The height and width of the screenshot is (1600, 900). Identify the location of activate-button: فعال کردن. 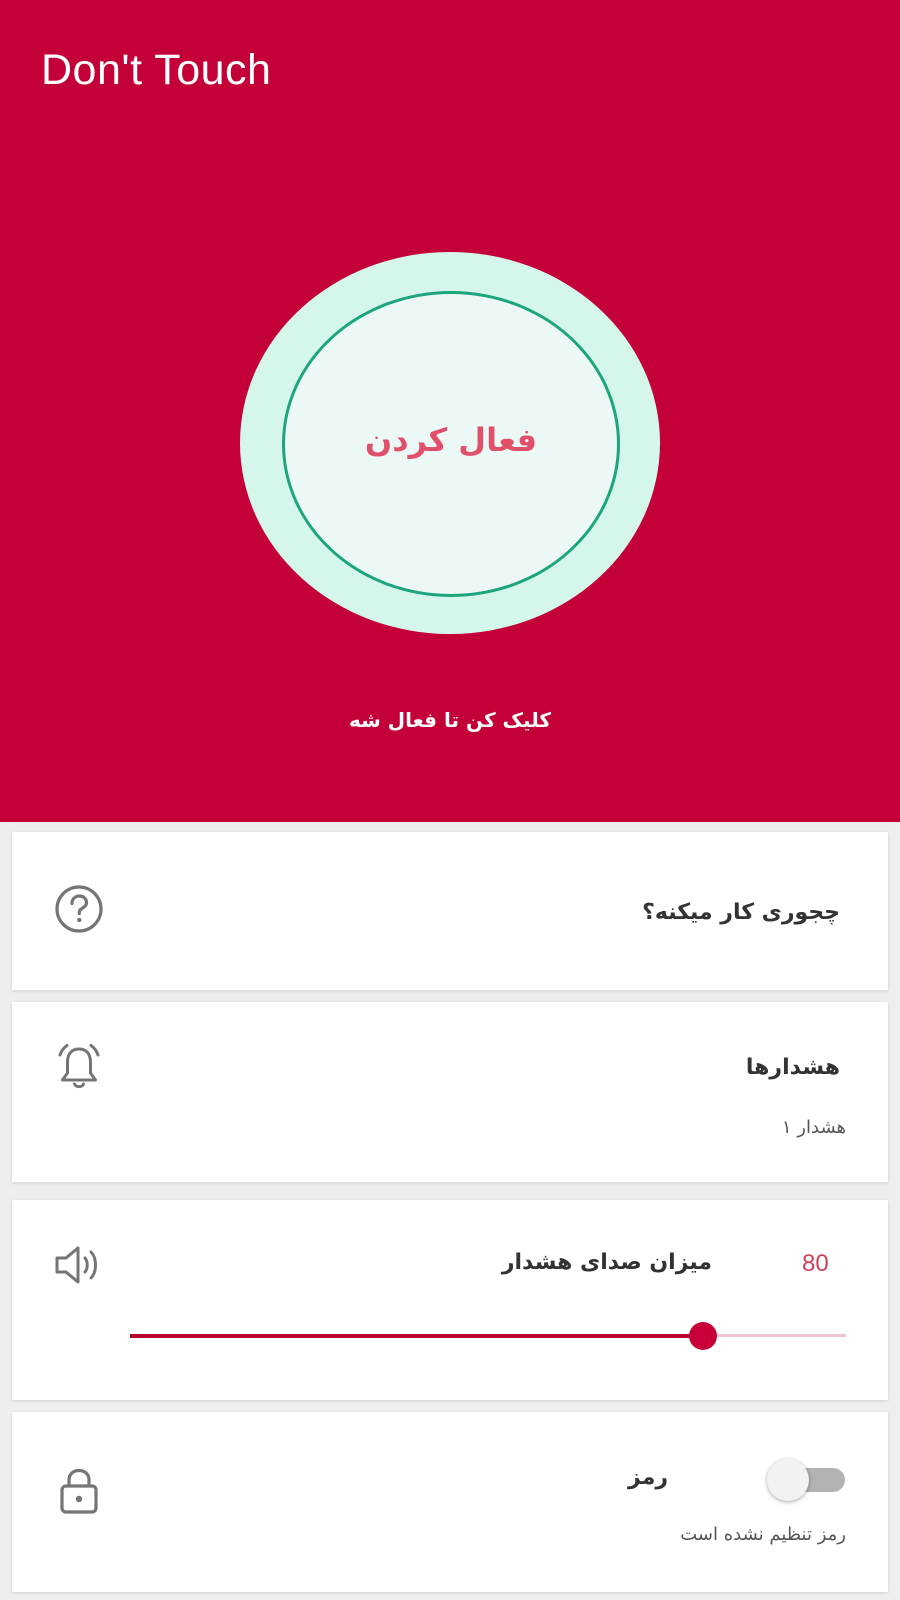
(450, 443).